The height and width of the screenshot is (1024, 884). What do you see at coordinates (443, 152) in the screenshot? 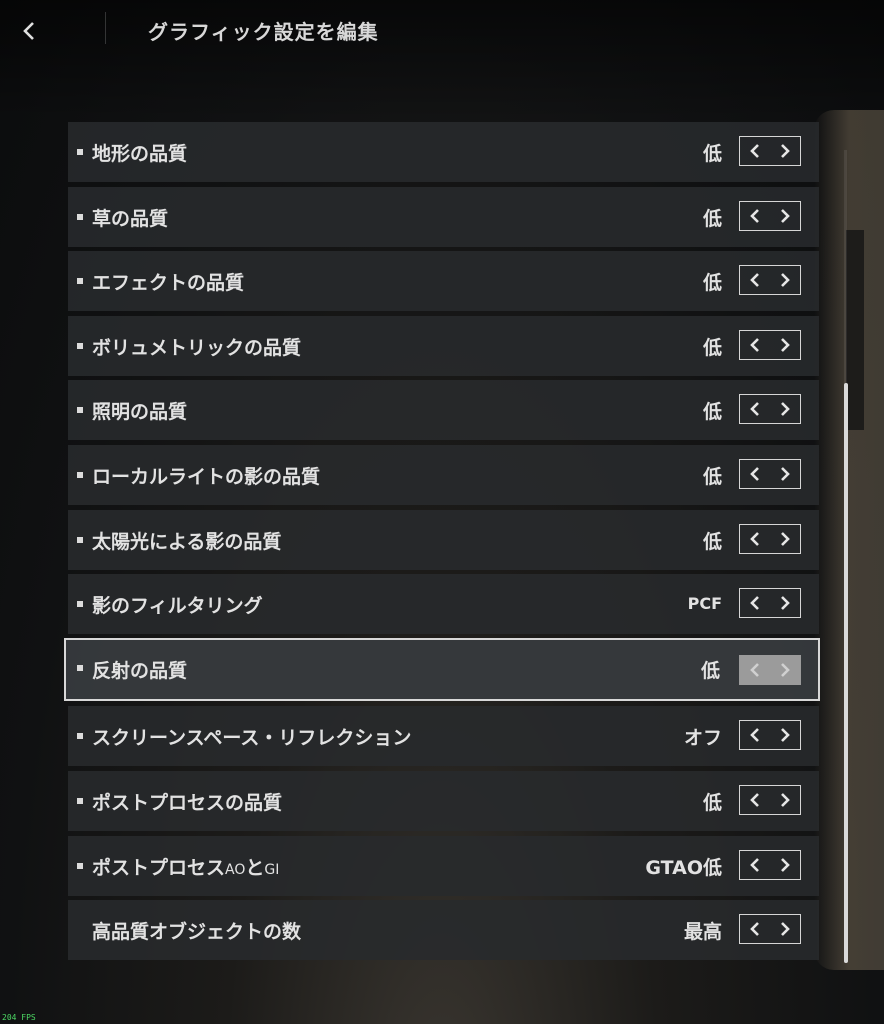
I see `setting-row-terrain-quality: 地形の品質 低` at bounding box center [443, 152].